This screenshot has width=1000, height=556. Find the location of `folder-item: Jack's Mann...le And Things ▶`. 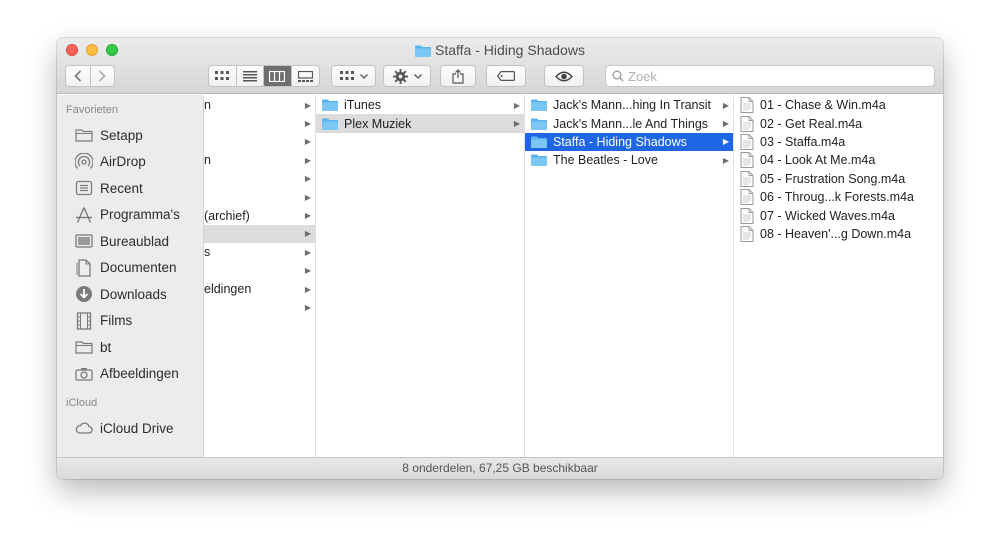

folder-item: Jack's Mann...le And Things ▶ is located at coordinates (629, 123).